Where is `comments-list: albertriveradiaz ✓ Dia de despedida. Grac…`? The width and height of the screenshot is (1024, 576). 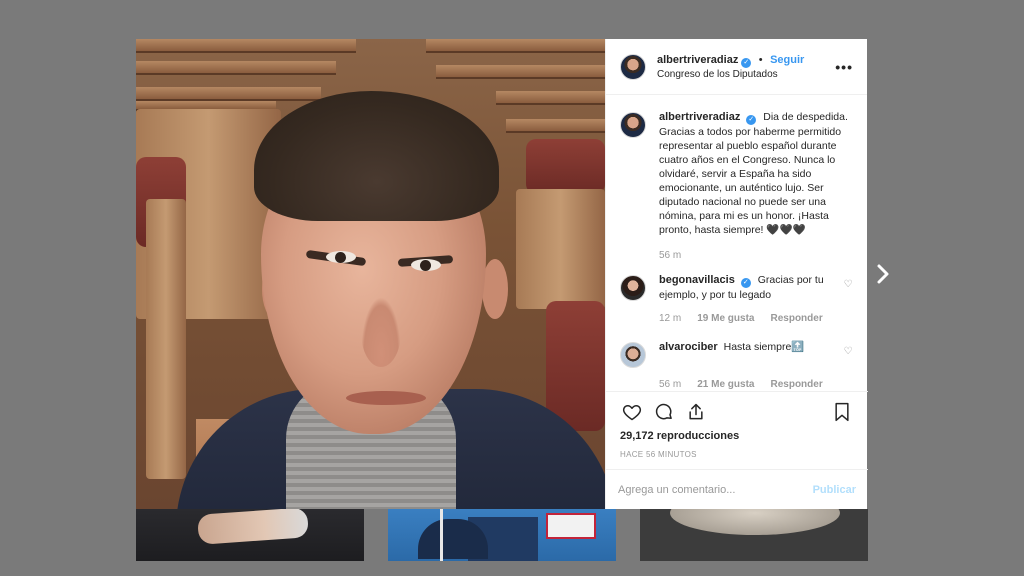 comments-list: albertriveradiaz ✓ Dia de despedida. Grac… is located at coordinates (737, 243).